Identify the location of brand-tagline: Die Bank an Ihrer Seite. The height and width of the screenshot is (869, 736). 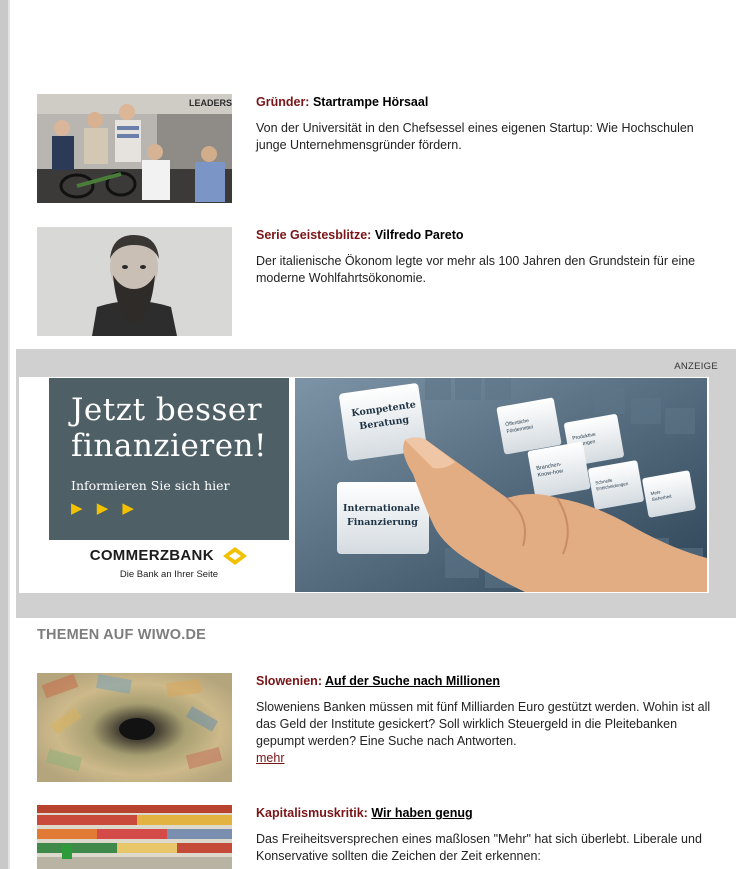
(169, 574).